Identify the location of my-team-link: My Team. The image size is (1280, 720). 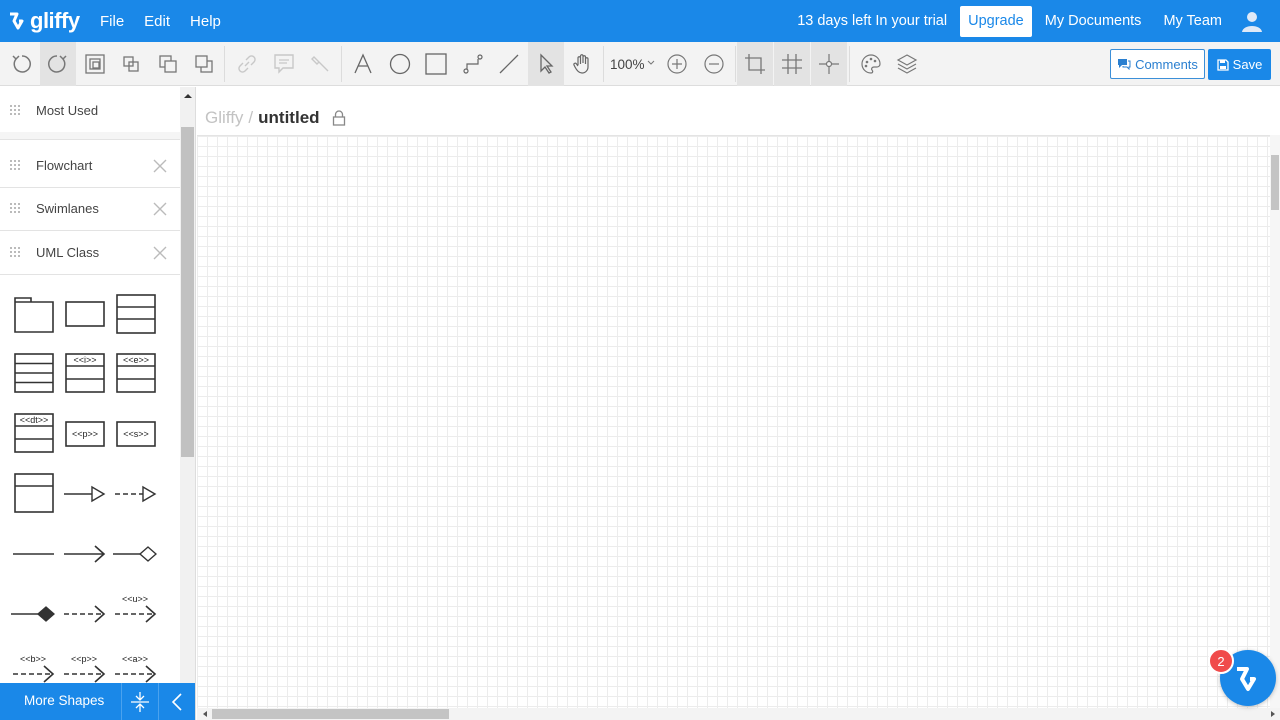
(1192, 21).